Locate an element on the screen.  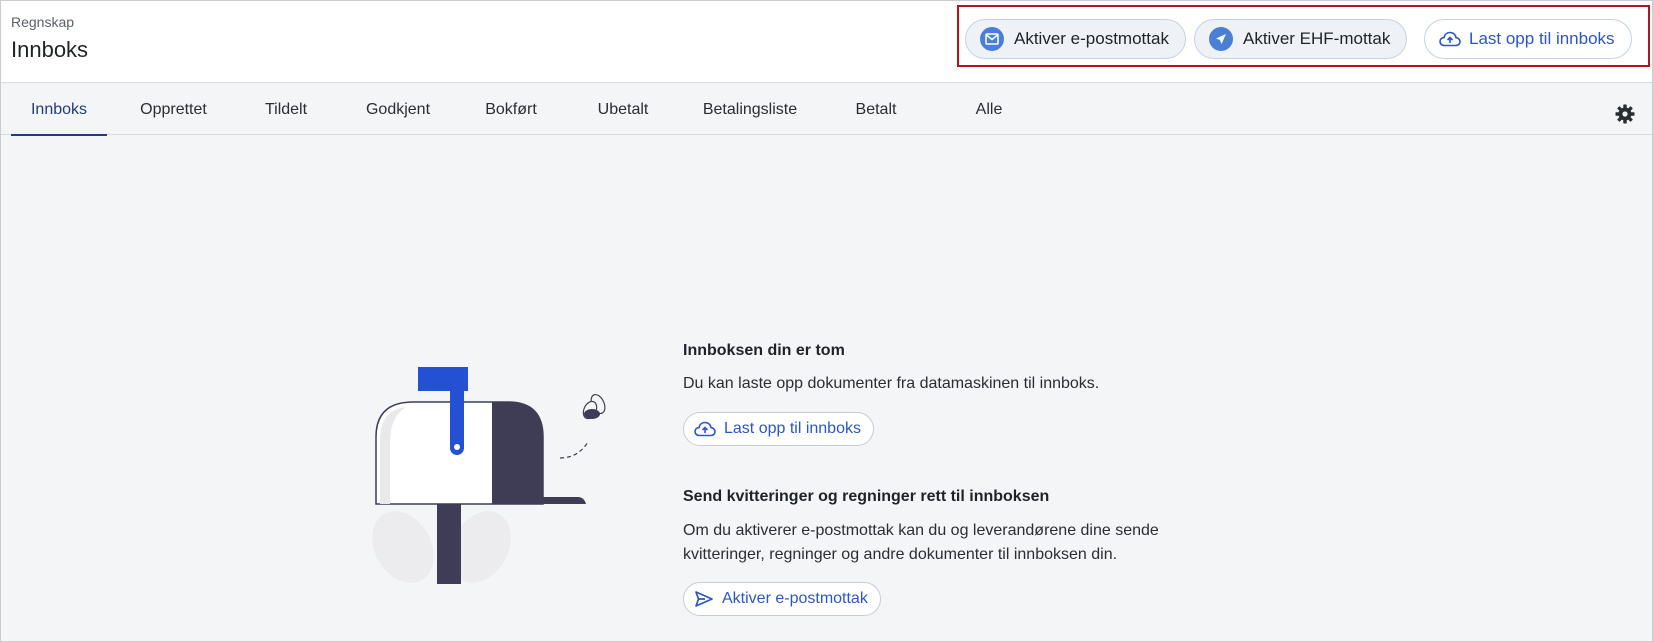
tab-label: Betalt is located at coordinates (876, 109).